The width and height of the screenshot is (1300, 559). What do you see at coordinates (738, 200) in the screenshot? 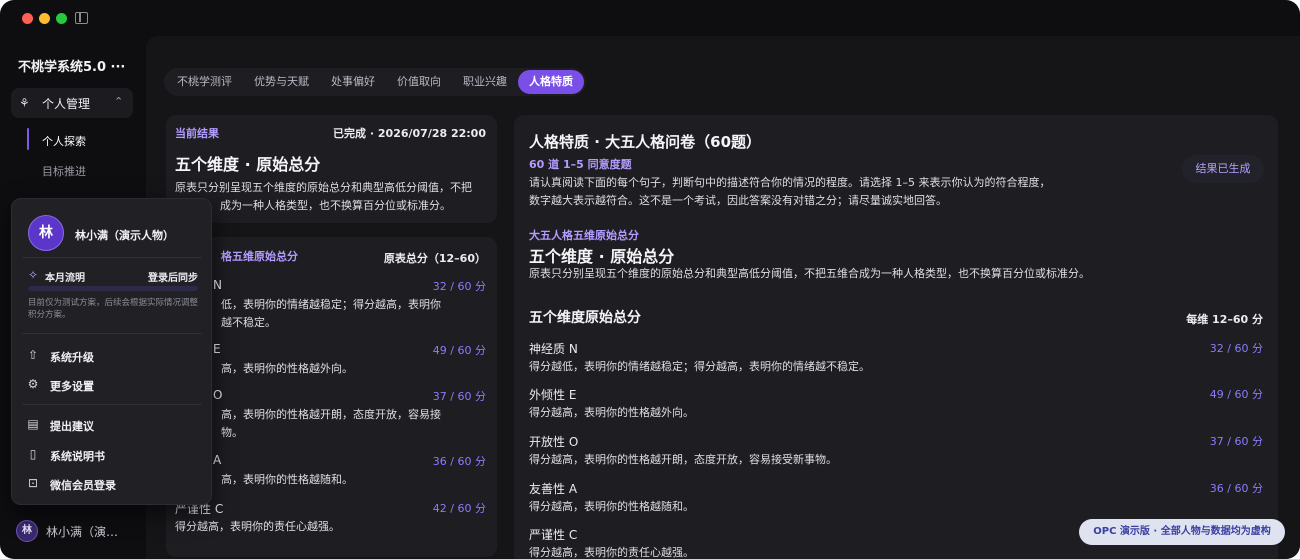
I see `intro-line-2: 数字越大表示越符合。这不是一个考试，因此答案没有对错之分；请尽量诚实地回答。` at bounding box center [738, 200].